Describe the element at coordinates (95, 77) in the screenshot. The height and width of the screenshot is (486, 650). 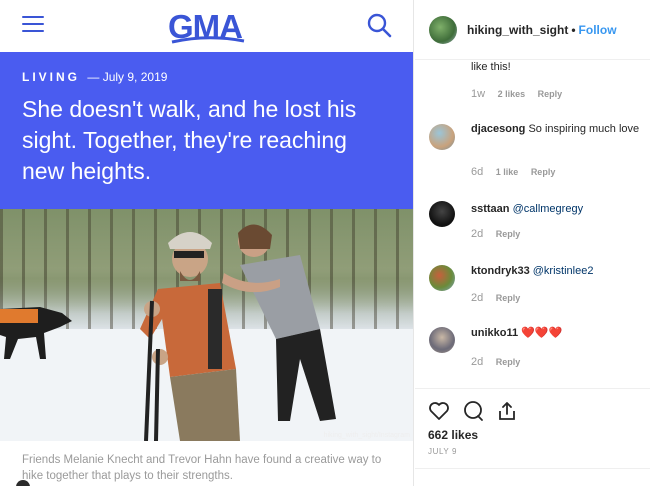
I see `article-kicker: LIVING — July 9, 2019` at that location.